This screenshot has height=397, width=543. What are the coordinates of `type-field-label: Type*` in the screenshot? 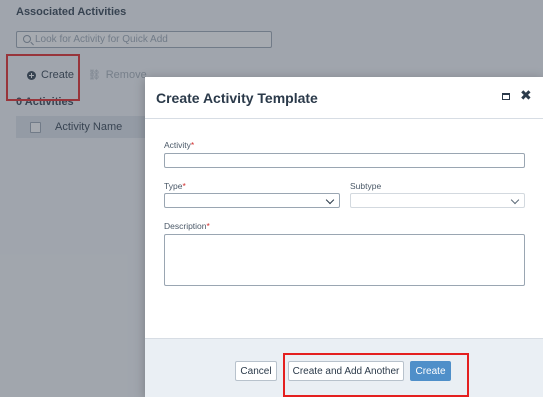 It's located at (175, 186).